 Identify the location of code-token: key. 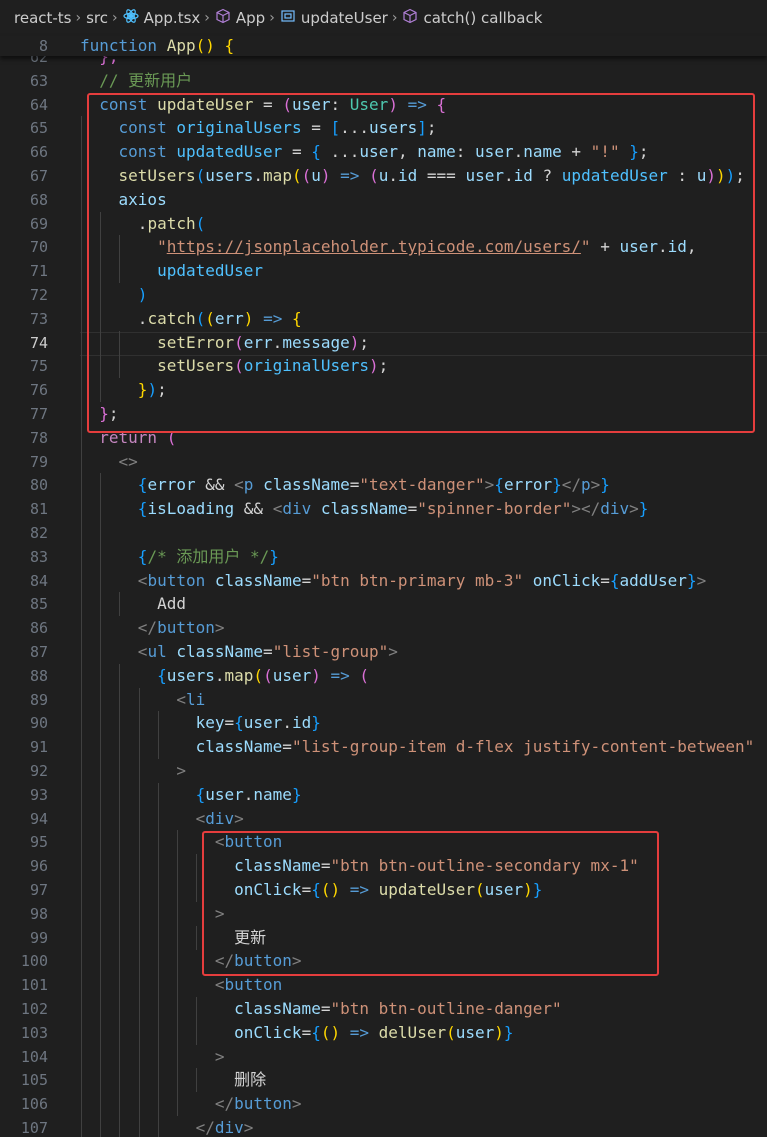
(210, 723).